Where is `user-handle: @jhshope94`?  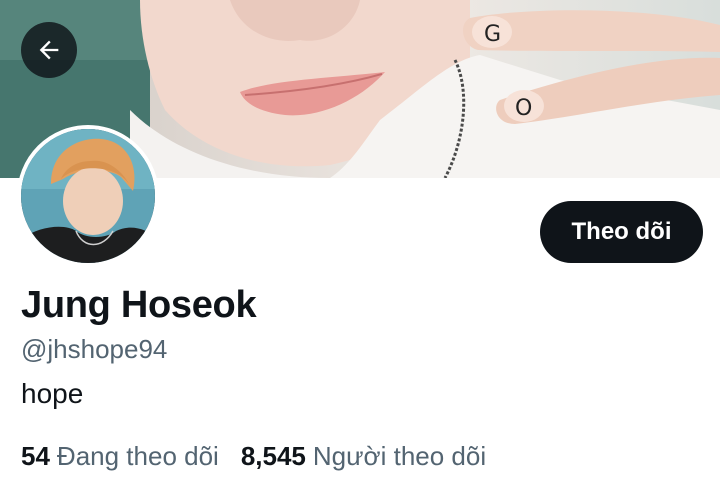 user-handle: @jhshope94 is located at coordinates (94, 349).